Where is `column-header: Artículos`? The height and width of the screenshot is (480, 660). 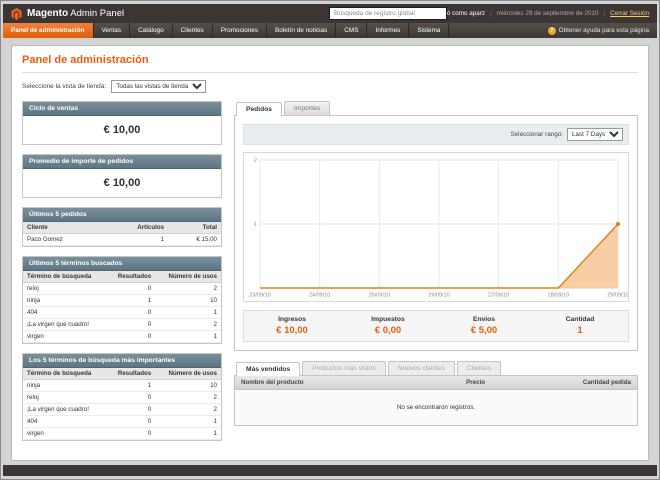 column-header: Artículos is located at coordinates (136, 228).